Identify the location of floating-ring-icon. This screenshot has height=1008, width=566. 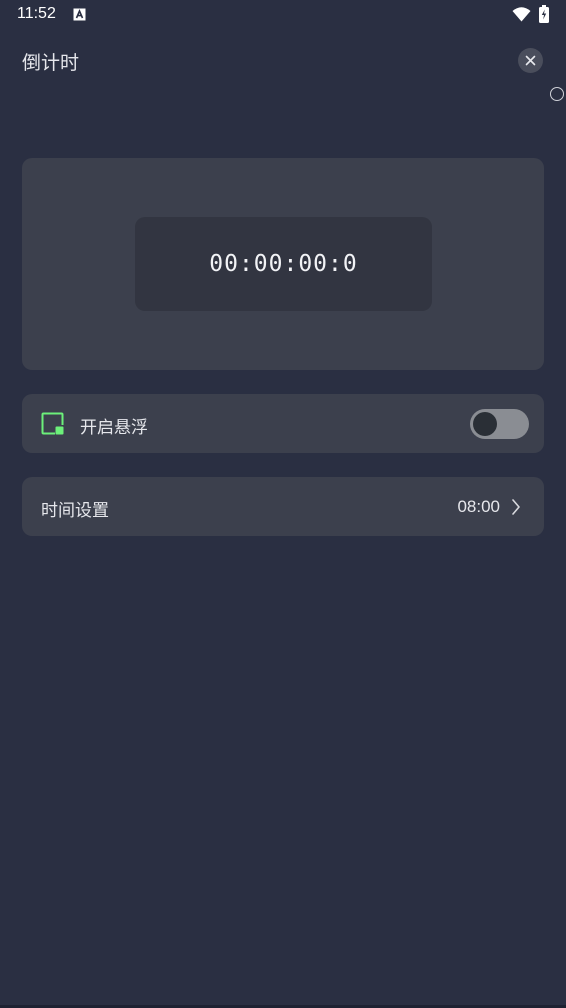
(557, 94).